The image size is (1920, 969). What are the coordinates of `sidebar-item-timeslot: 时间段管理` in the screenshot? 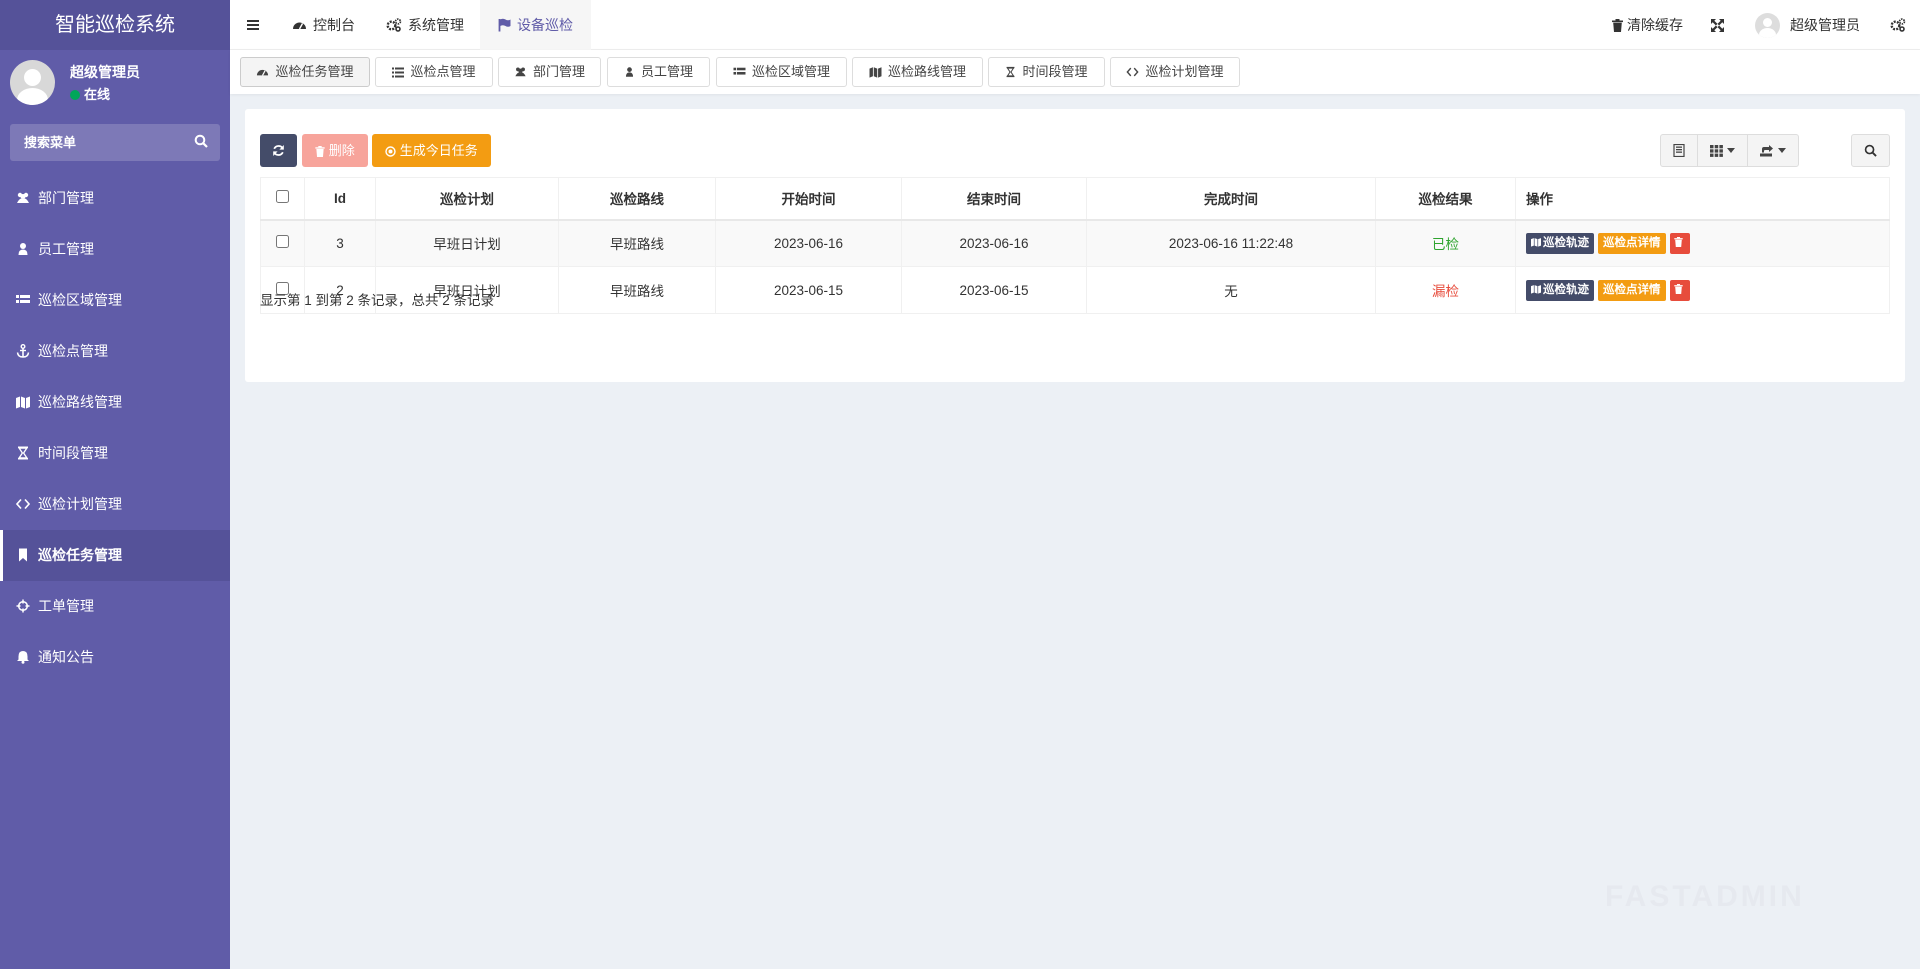 It's located at (115, 453).